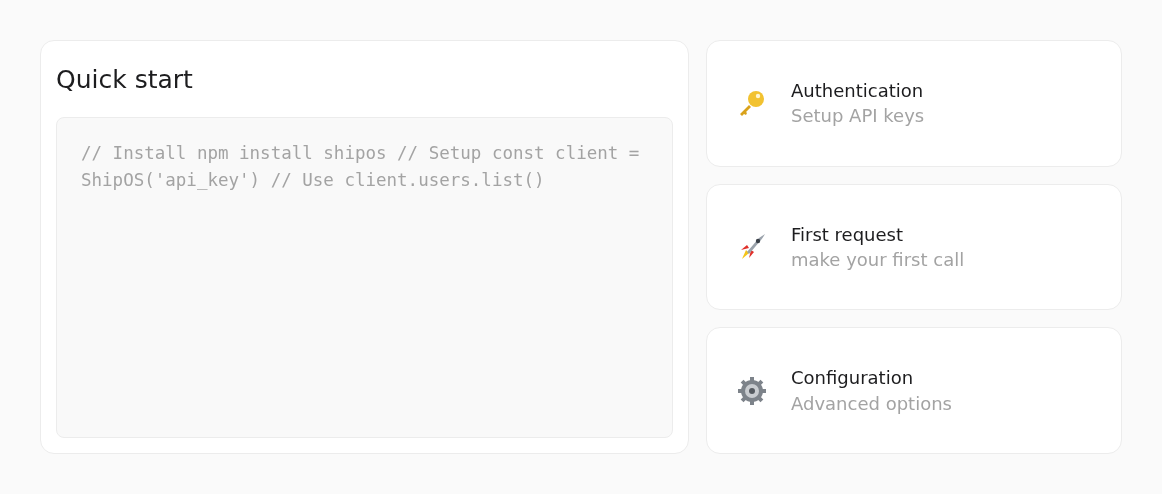  What do you see at coordinates (878, 260) in the screenshot?
I see `card-subtitle: make your first call` at bounding box center [878, 260].